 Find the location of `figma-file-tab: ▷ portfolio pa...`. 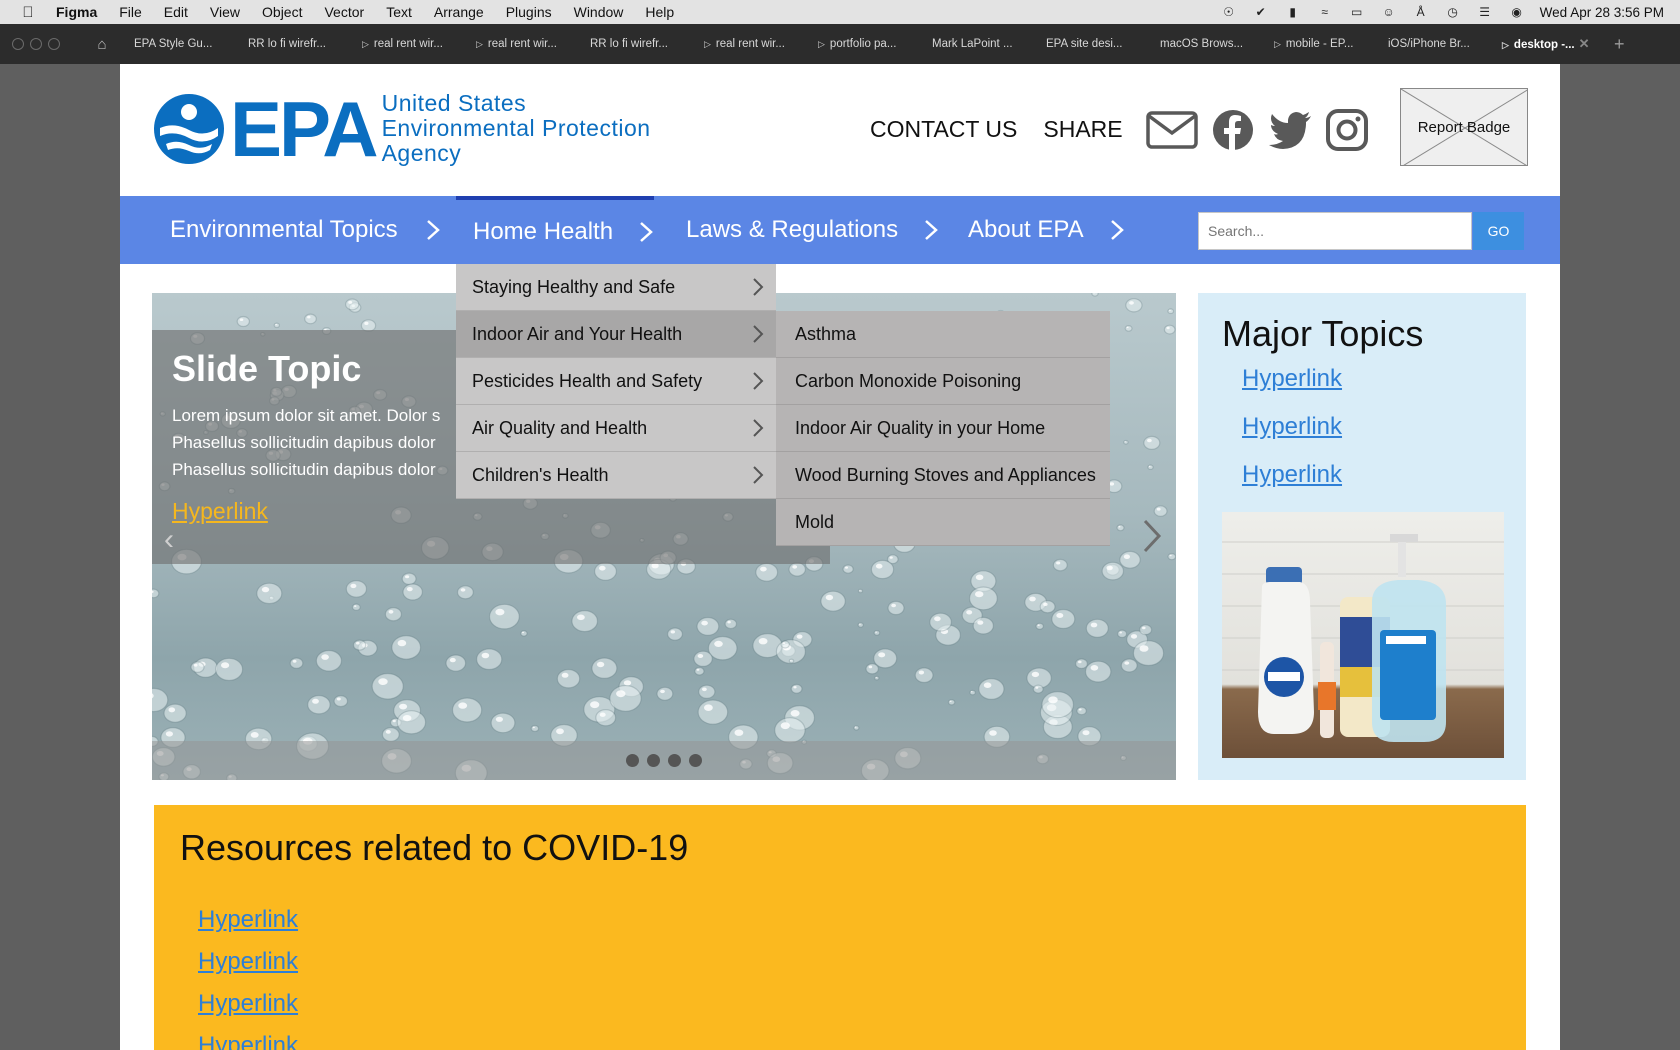

figma-file-tab: ▷ portfolio pa... is located at coordinates (863, 44).